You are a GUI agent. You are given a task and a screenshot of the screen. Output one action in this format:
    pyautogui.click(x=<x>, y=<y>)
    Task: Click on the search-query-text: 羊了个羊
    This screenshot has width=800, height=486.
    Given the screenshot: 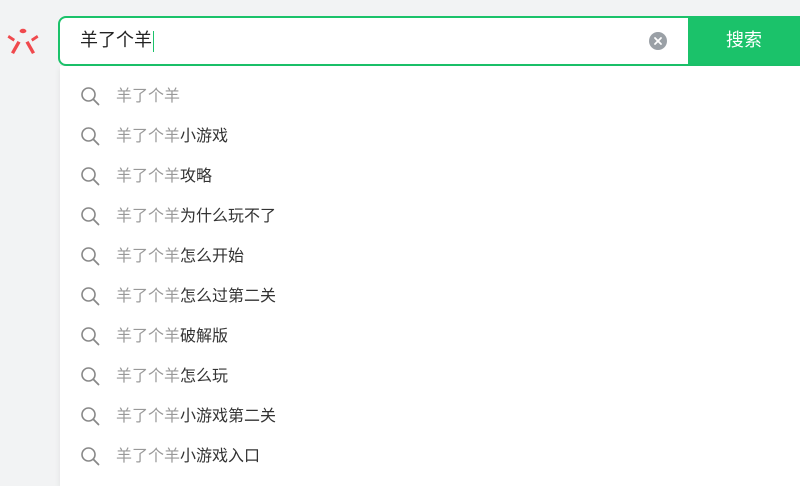 What is the action you would take?
    pyautogui.click(x=116, y=40)
    